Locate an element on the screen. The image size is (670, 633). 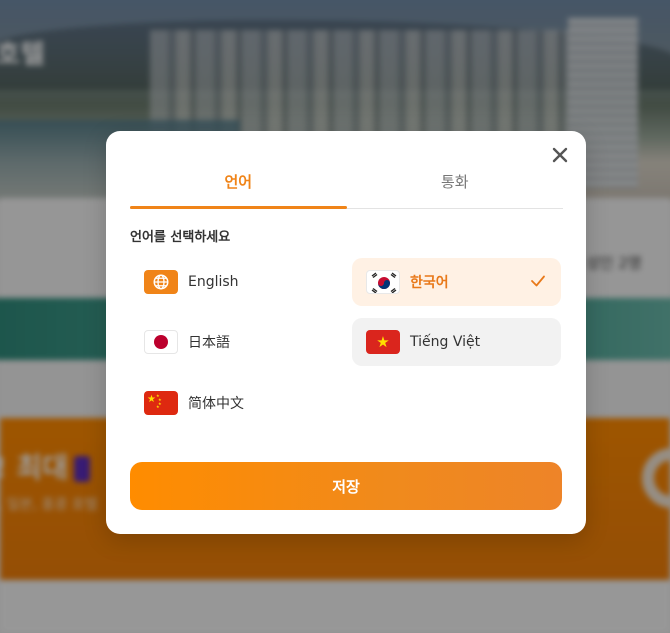
flag-china-icon: ★ ★ ★ ★ ★ is located at coordinates (161, 403).